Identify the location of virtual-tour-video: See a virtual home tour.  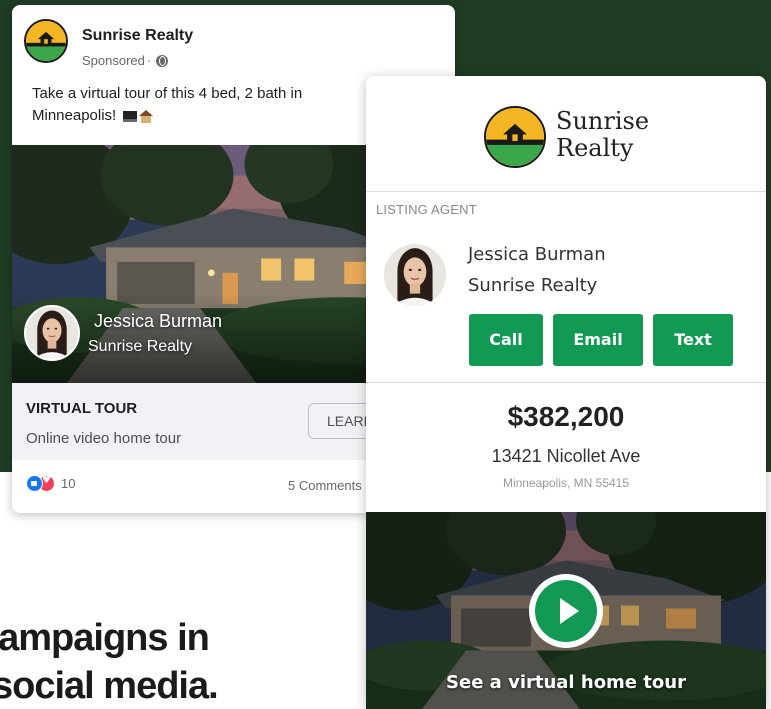
(566, 610).